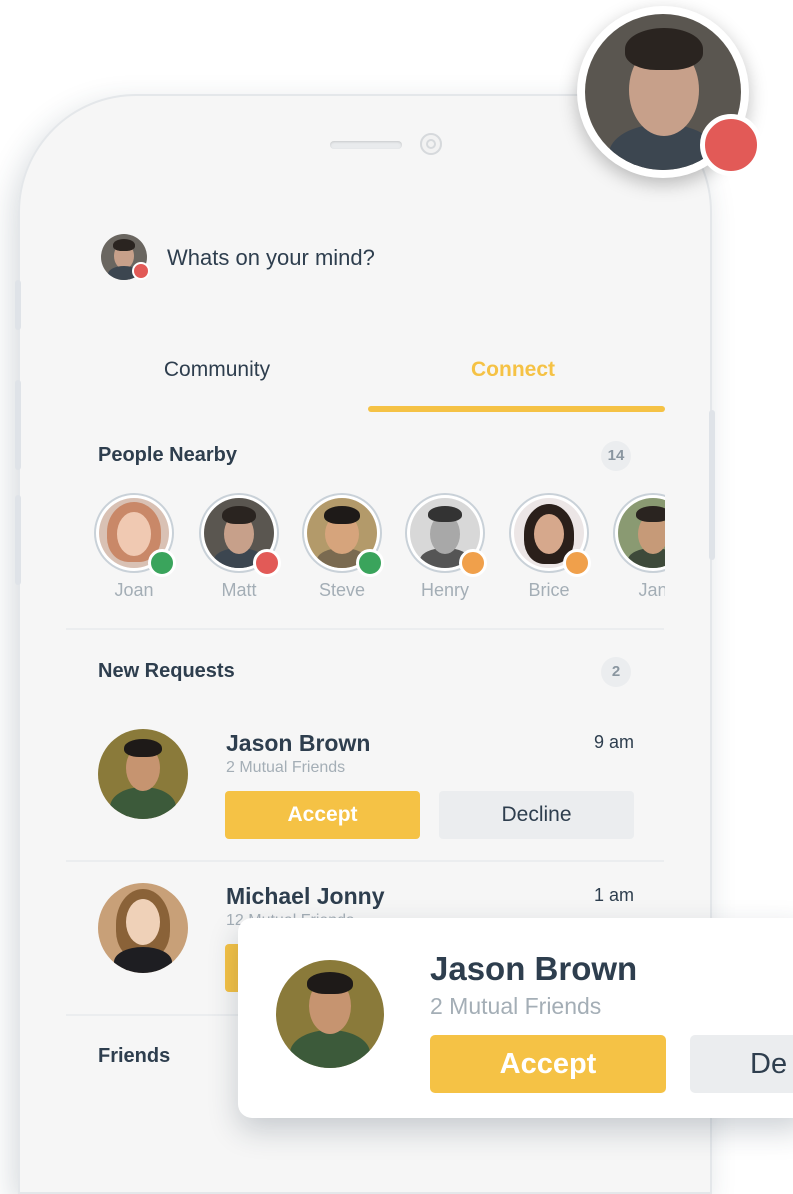  What do you see at coordinates (298, 743) in the screenshot?
I see `request-name: Jason Brown` at bounding box center [298, 743].